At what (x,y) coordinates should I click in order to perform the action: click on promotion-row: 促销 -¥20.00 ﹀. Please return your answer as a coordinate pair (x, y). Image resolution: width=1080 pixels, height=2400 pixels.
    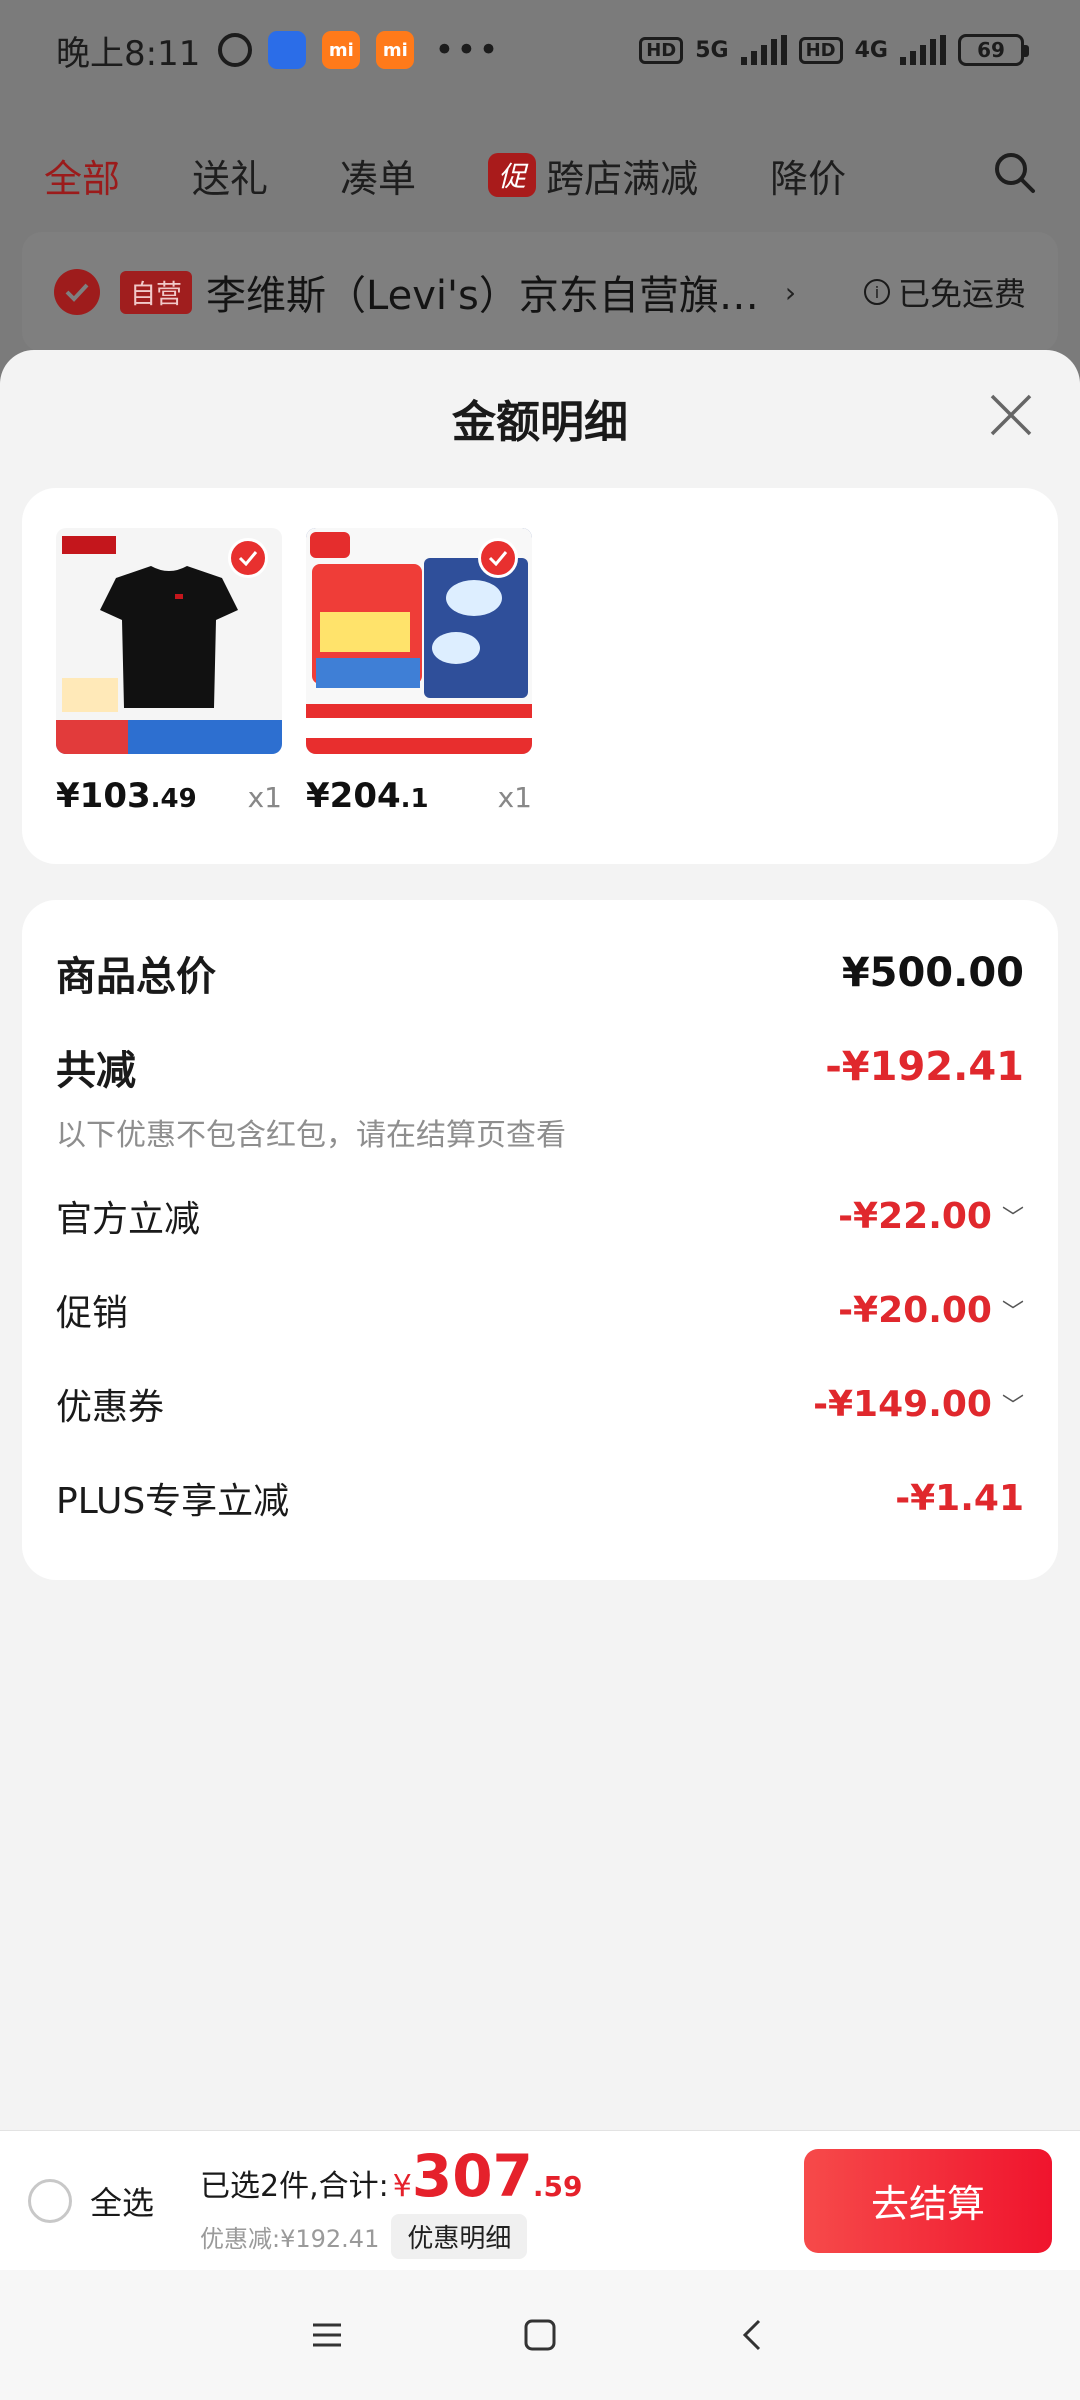
    Looking at the image, I should click on (540, 1310).